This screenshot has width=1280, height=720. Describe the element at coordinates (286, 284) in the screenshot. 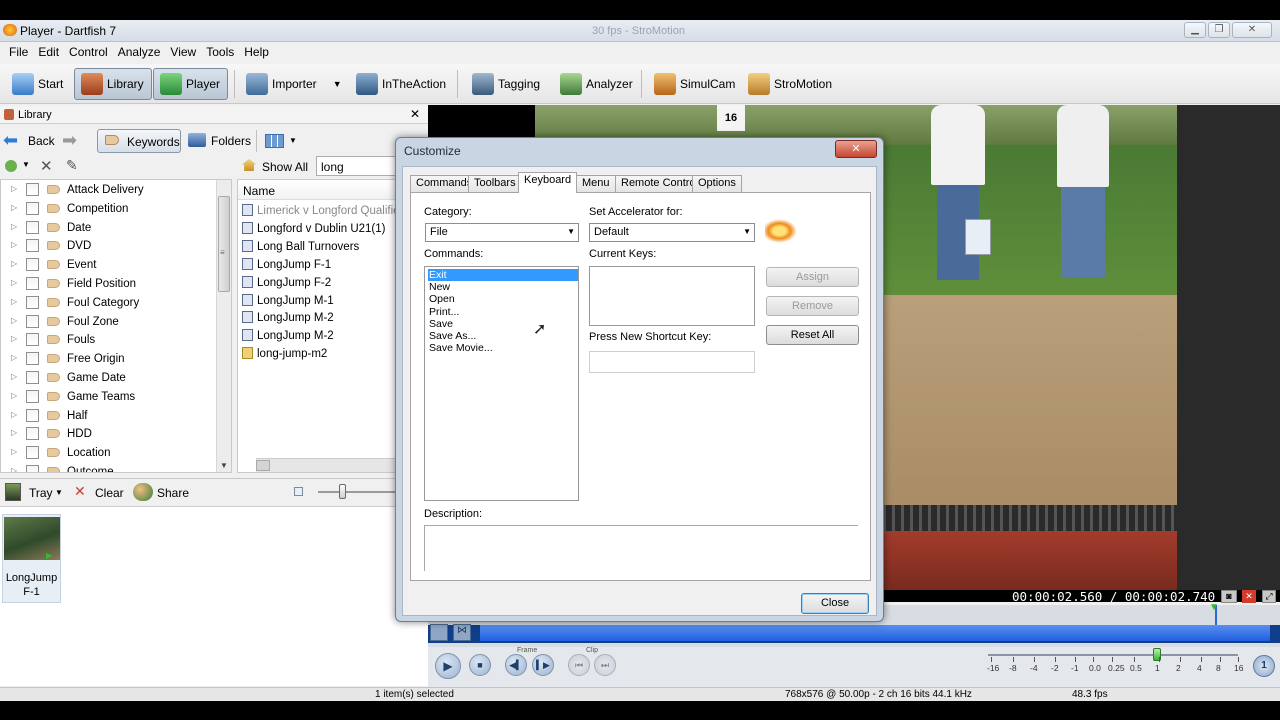

I see `file-list-item: LongJump F-2` at that location.